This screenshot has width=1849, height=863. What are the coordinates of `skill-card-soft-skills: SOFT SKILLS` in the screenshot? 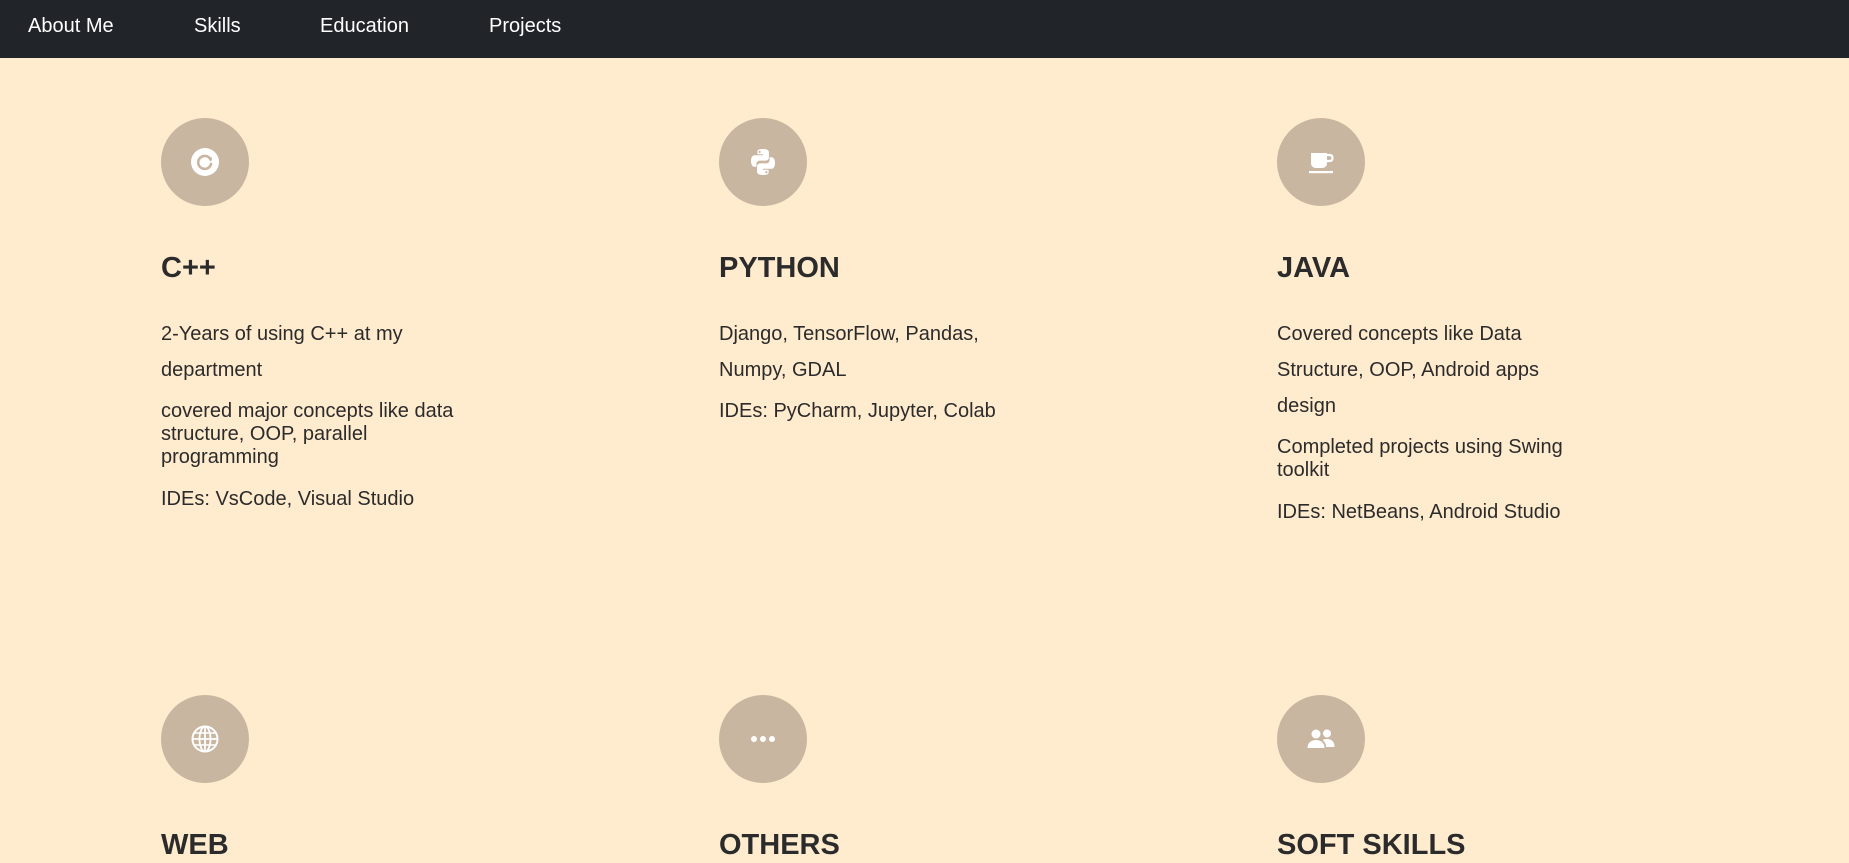 It's located at (1437, 779).